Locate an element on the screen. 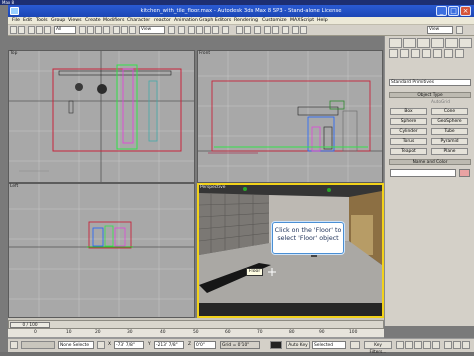  snaps-toggle-icon is located at coordinates (191, 30).